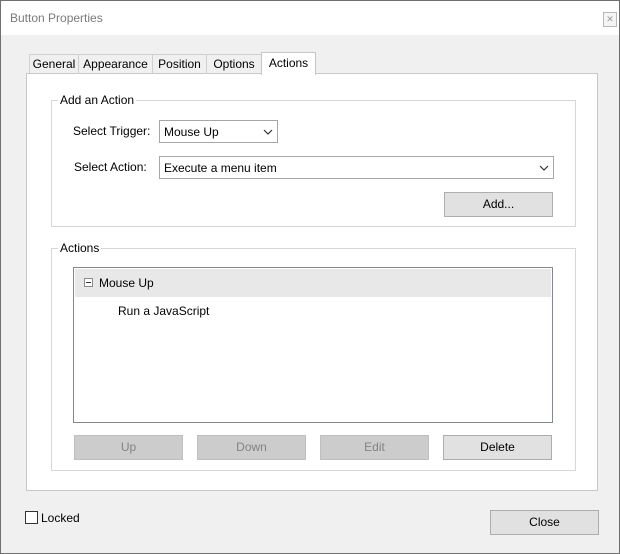  Describe the element at coordinates (251, 447) in the screenshot. I see `down-button: Down` at that location.